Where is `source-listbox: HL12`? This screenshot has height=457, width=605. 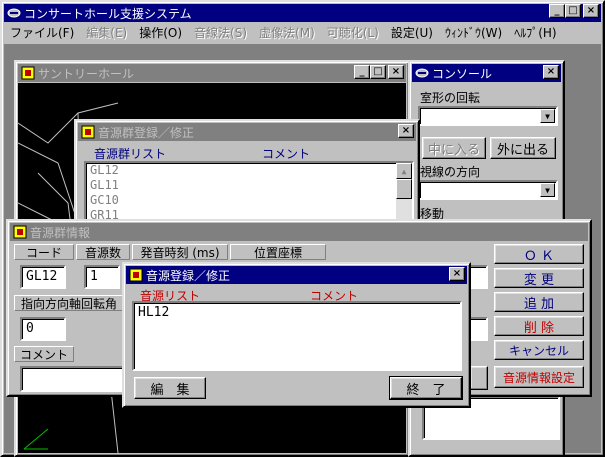
source-listbox: HL12 is located at coordinates (297, 336).